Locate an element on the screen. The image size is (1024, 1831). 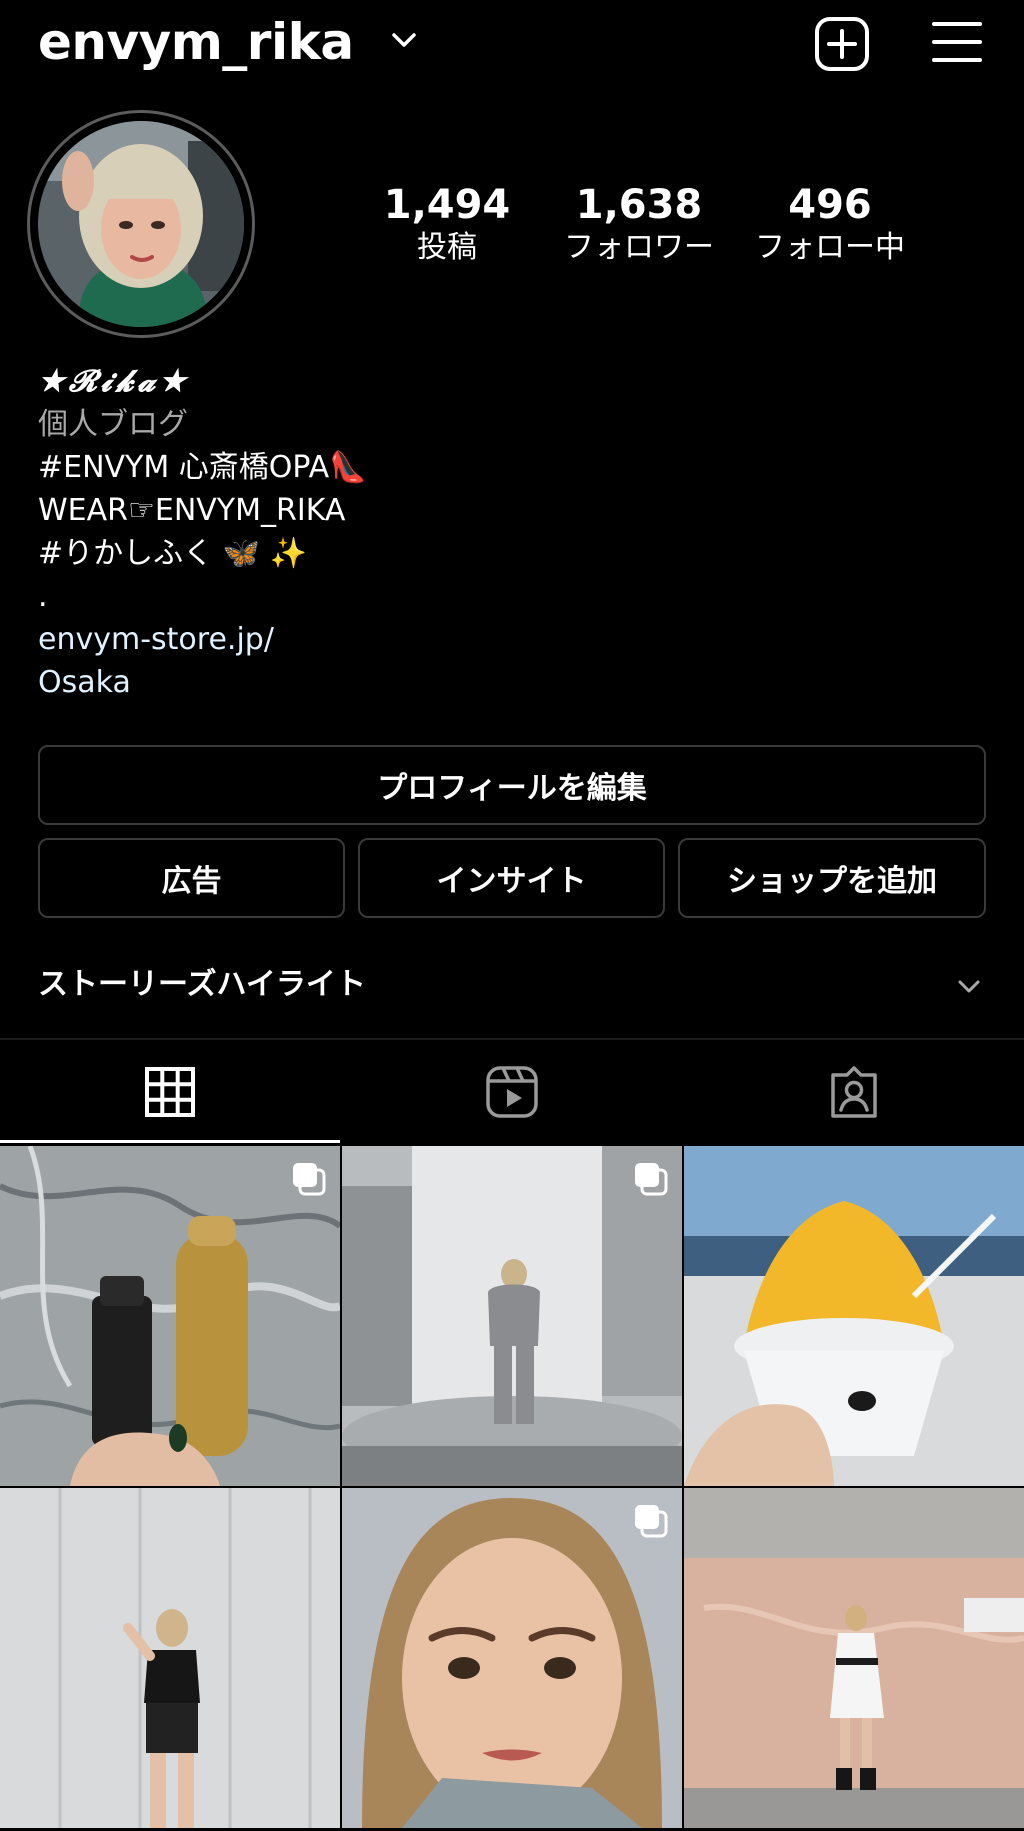
grid-icon is located at coordinates (170, 1092).